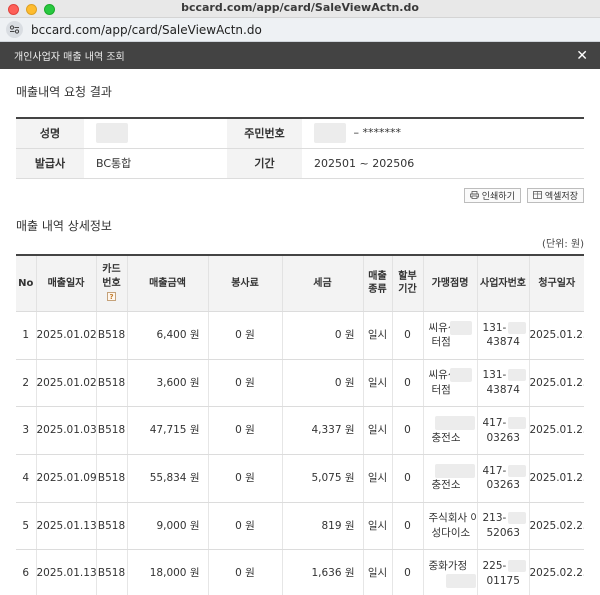  I want to click on cell-amount: 47,715 원, so click(168, 431).